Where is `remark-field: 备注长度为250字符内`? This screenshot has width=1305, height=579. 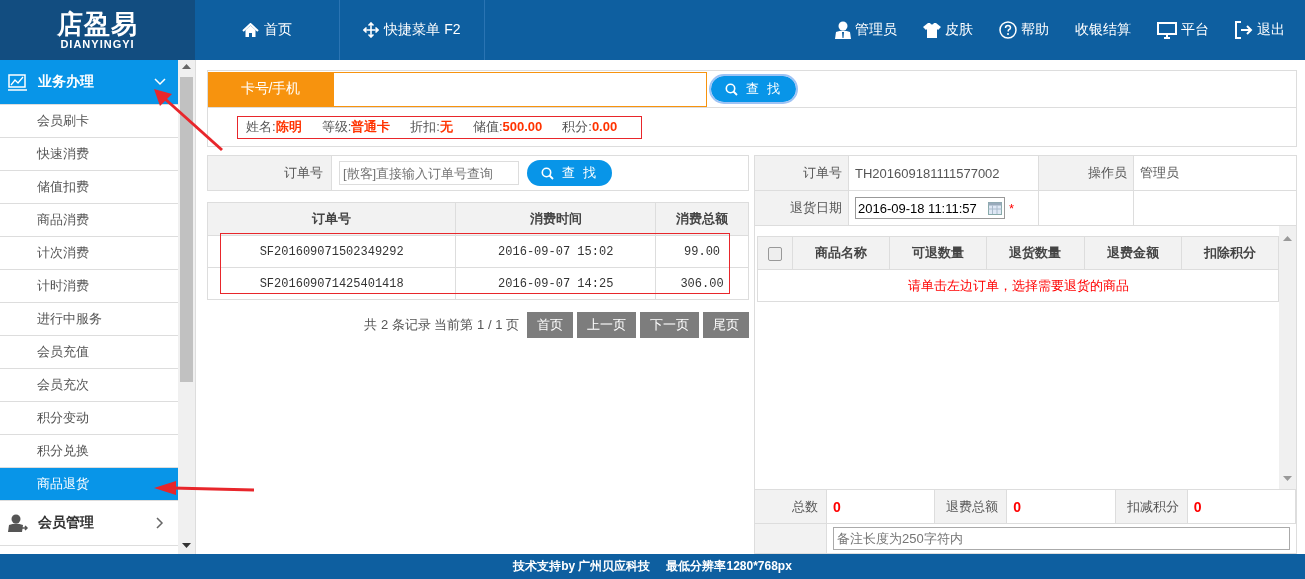 remark-field: 备注长度为250字符内 is located at coordinates (1061, 538).